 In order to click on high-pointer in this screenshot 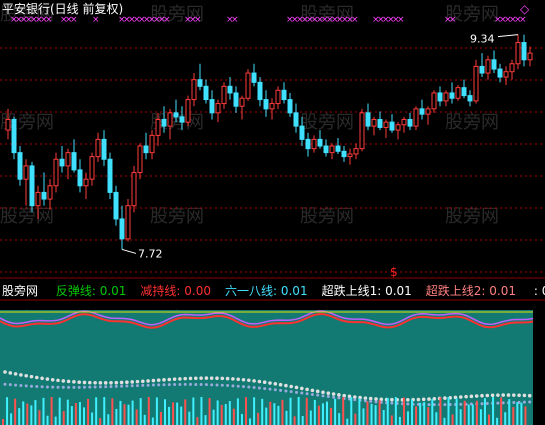, I will do `click(508, 36)`.